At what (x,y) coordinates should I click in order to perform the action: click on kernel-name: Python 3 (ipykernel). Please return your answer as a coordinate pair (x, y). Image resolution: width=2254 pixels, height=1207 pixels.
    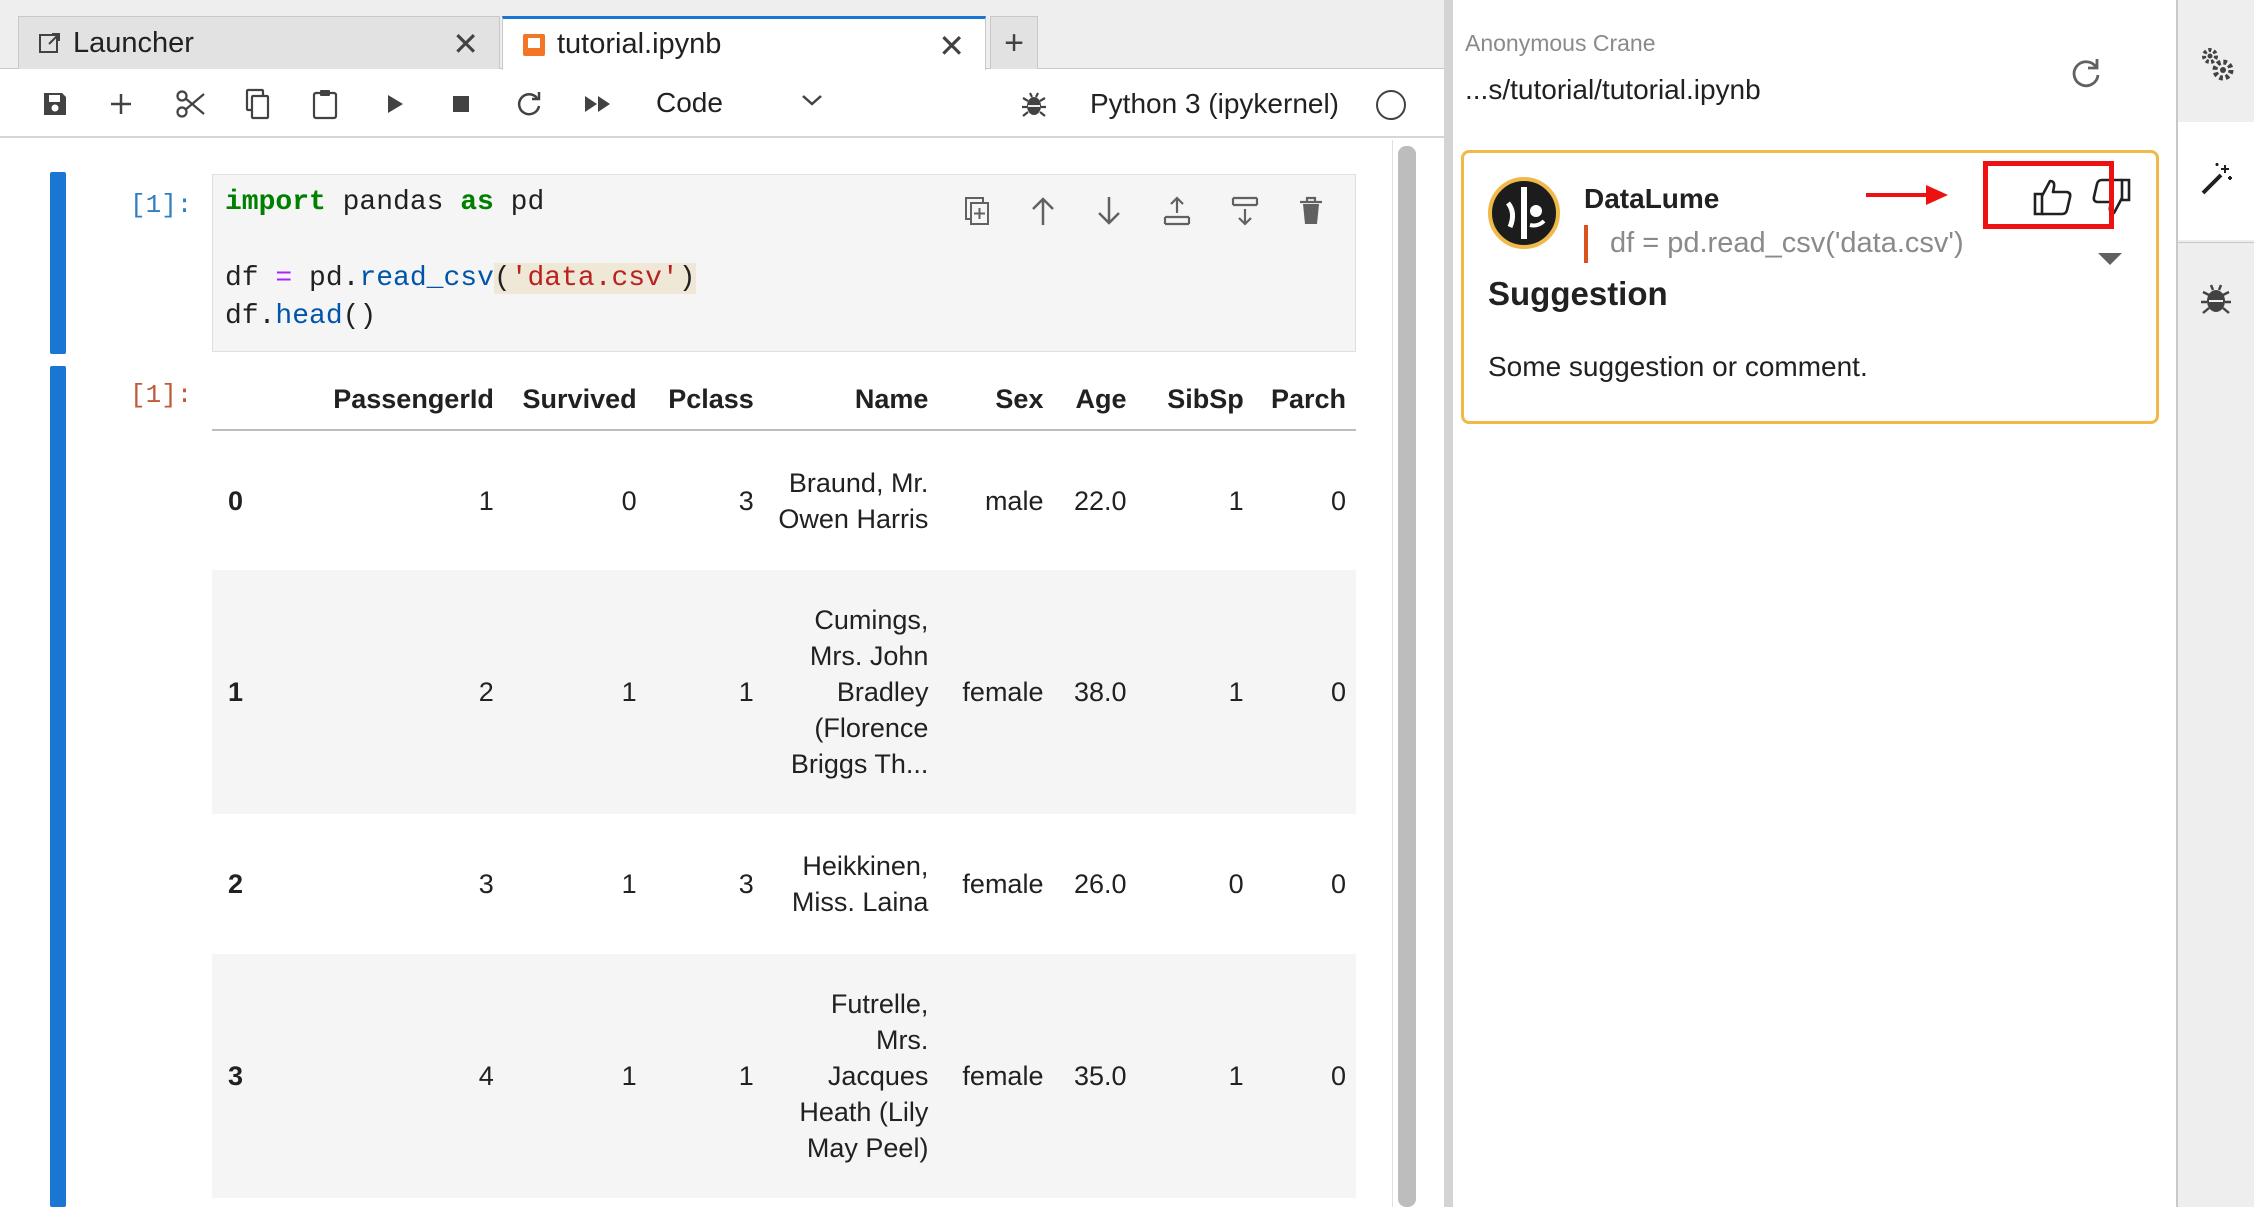
    Looking at the image, I should click on (1214, 104).